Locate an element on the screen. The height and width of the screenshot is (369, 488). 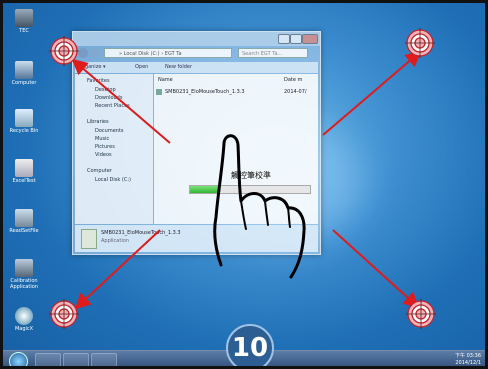
hand-finger-lines is located at coordinates (265, 215).